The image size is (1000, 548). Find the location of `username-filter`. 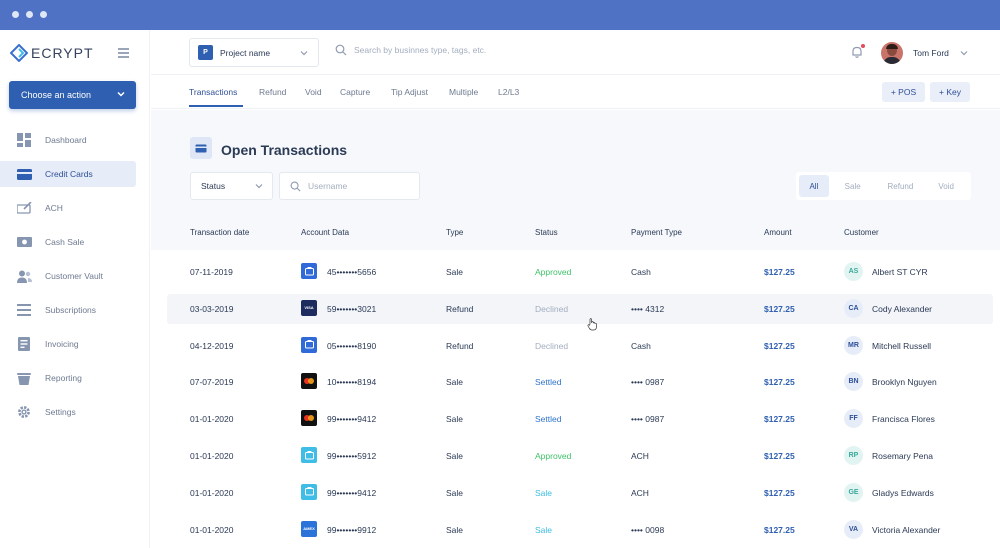

username-filter is located at coordinates (349, 186).